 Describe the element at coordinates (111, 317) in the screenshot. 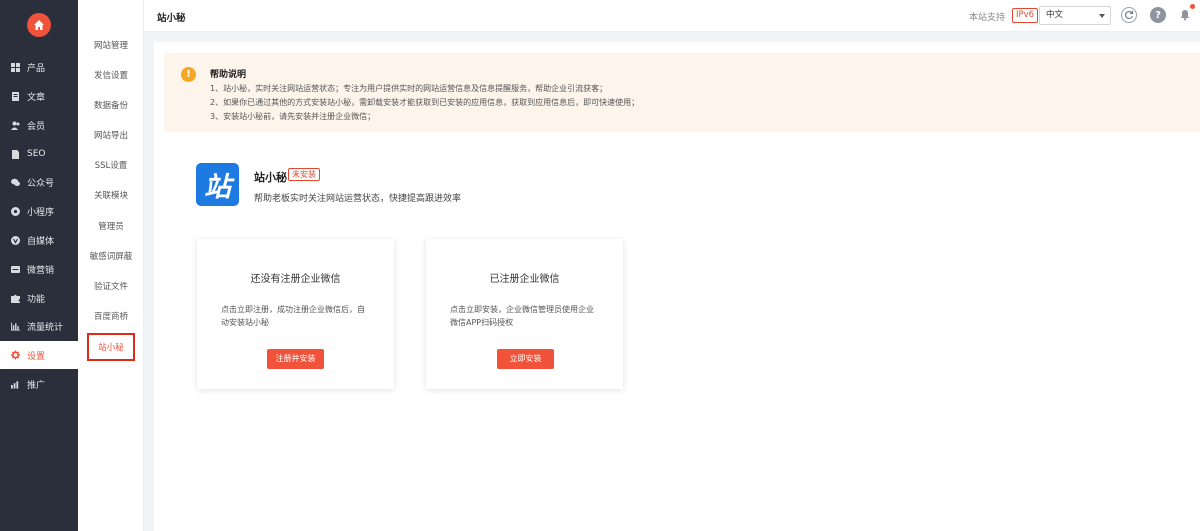

I see `subnav-item-baidu-bridge: 百度商桥` at that location.